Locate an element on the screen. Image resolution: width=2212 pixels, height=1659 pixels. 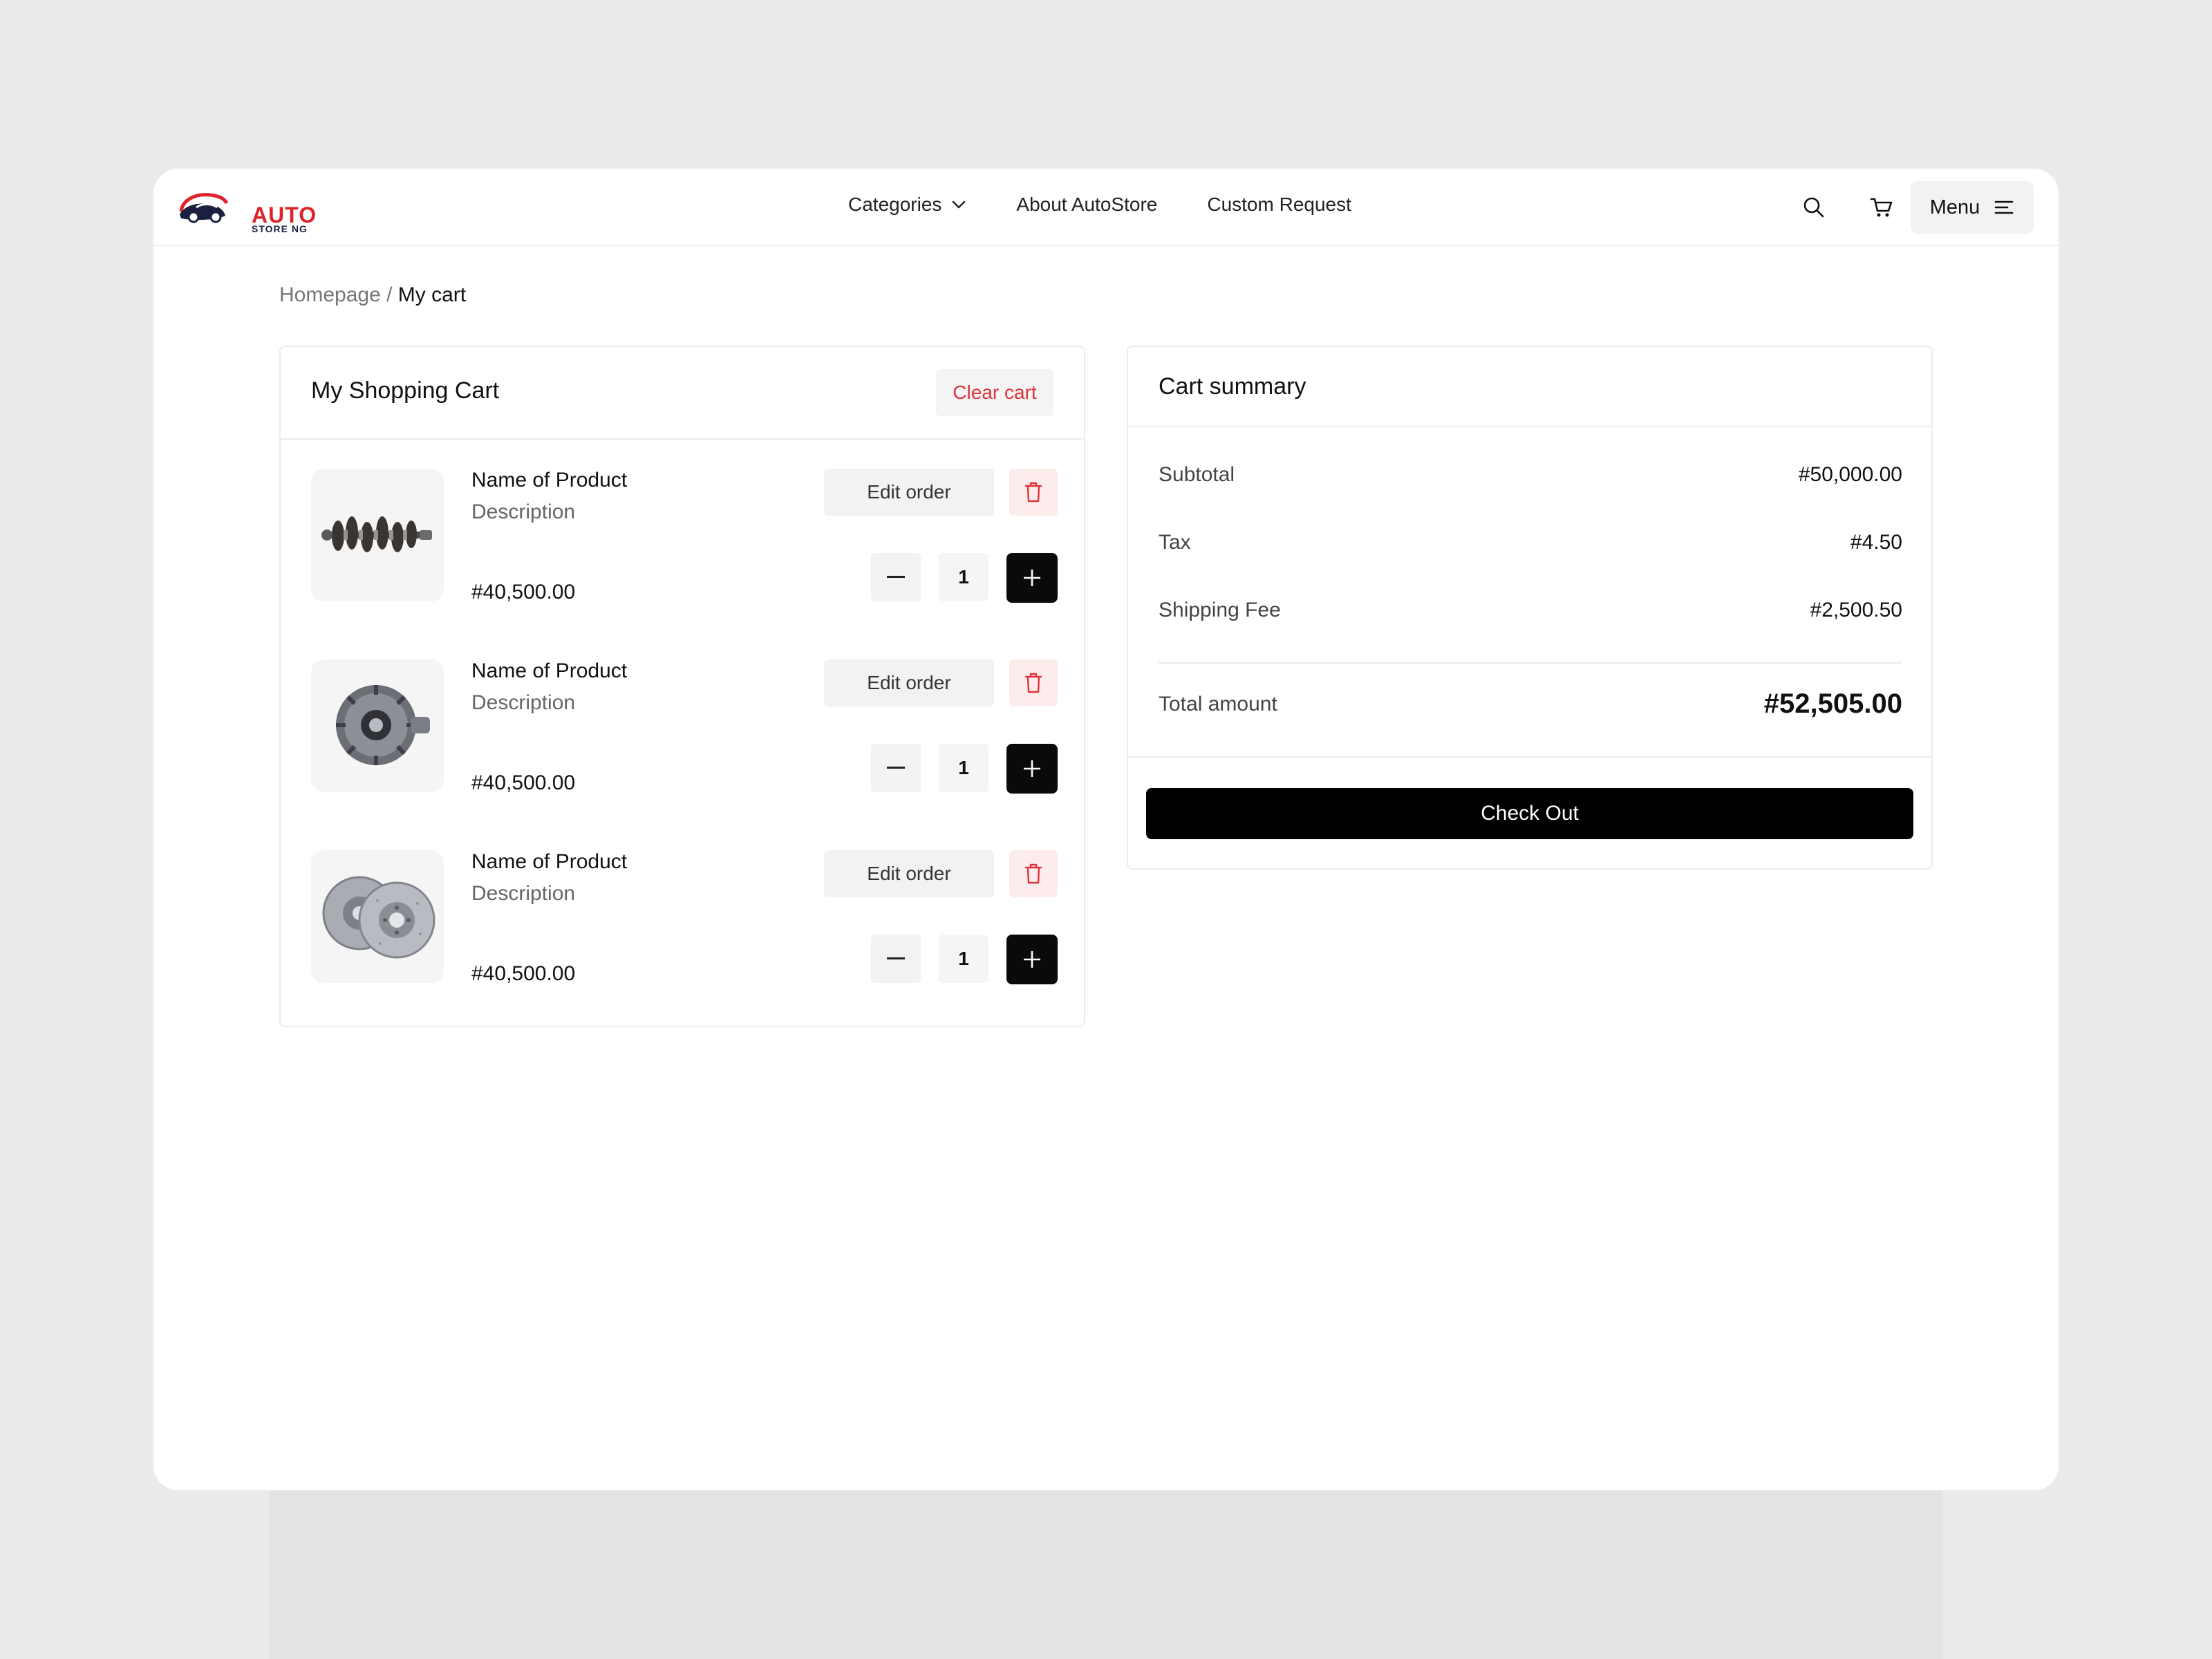
differential-image is located at coordinates (383, 725).